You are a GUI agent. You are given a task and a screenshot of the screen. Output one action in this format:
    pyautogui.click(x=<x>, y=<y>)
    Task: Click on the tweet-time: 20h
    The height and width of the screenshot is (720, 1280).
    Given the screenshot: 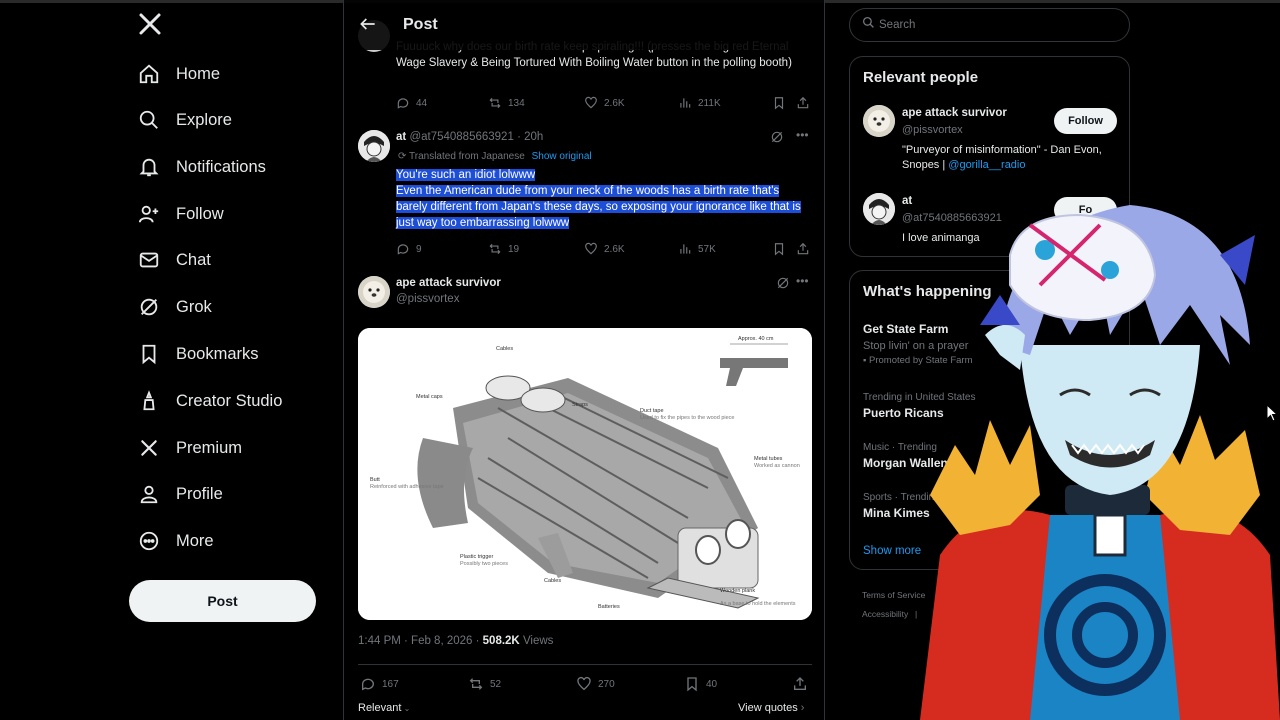 What is the action you would take?
    pyautogui.click(x=533, y=137)
    